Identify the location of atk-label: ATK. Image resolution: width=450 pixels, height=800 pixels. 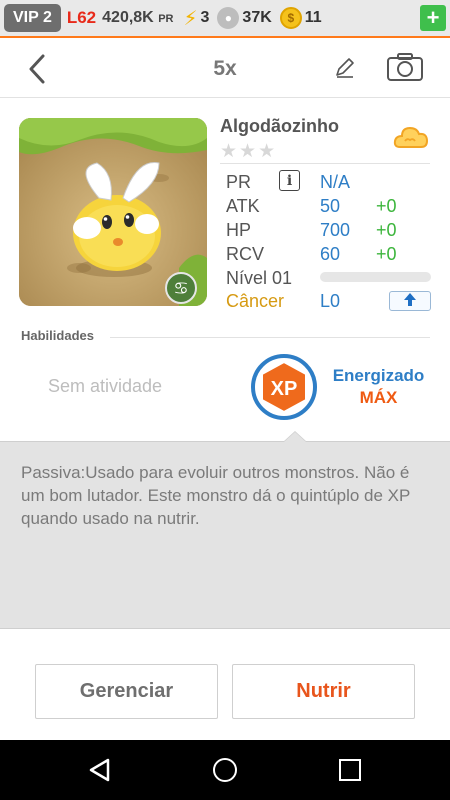
(243, 206).